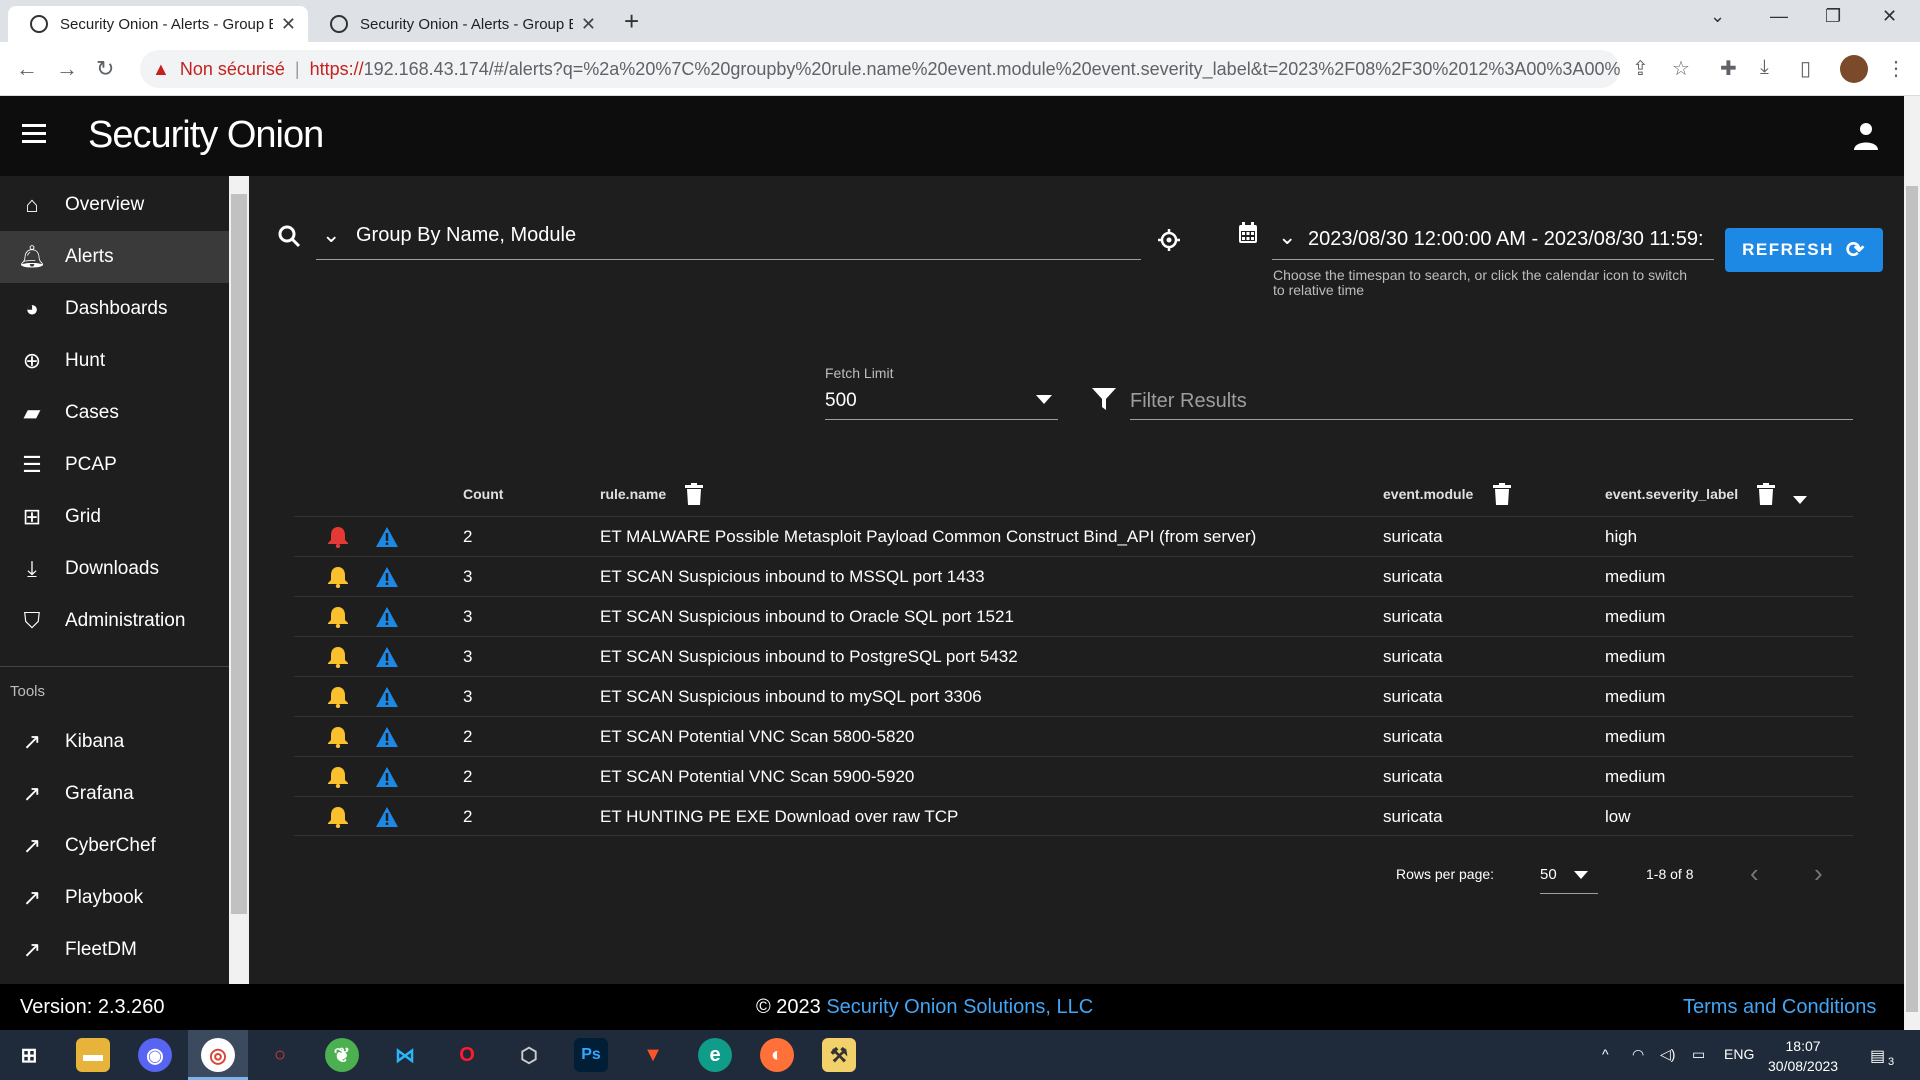 The height and width of the screenshot is (1080, 1920). Describe the element at coordinates (114, 517) in the screenshot. I see `sidebar-item-grid: ⊞ Grid` at that location.